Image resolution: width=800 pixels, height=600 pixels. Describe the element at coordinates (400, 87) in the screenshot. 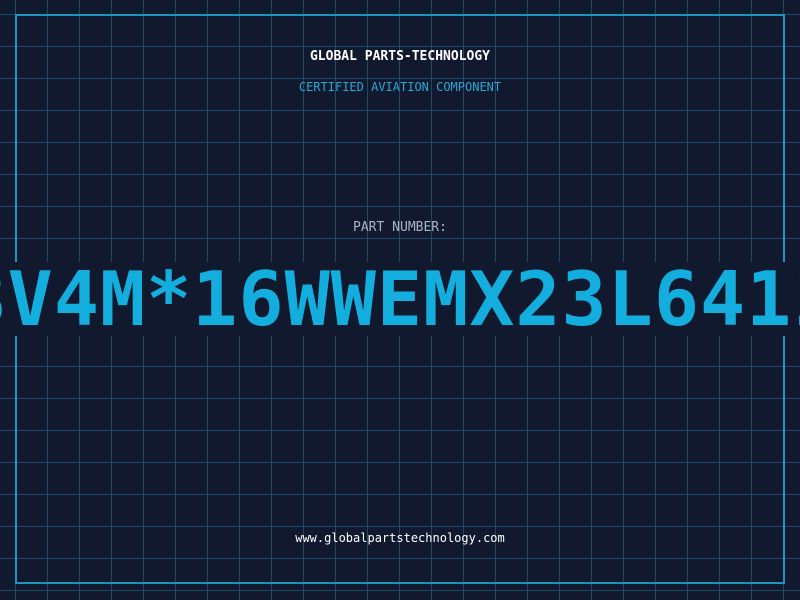

I see `certification-subtitle: CERTIFIED AVIATION COMPONENT` at that location.